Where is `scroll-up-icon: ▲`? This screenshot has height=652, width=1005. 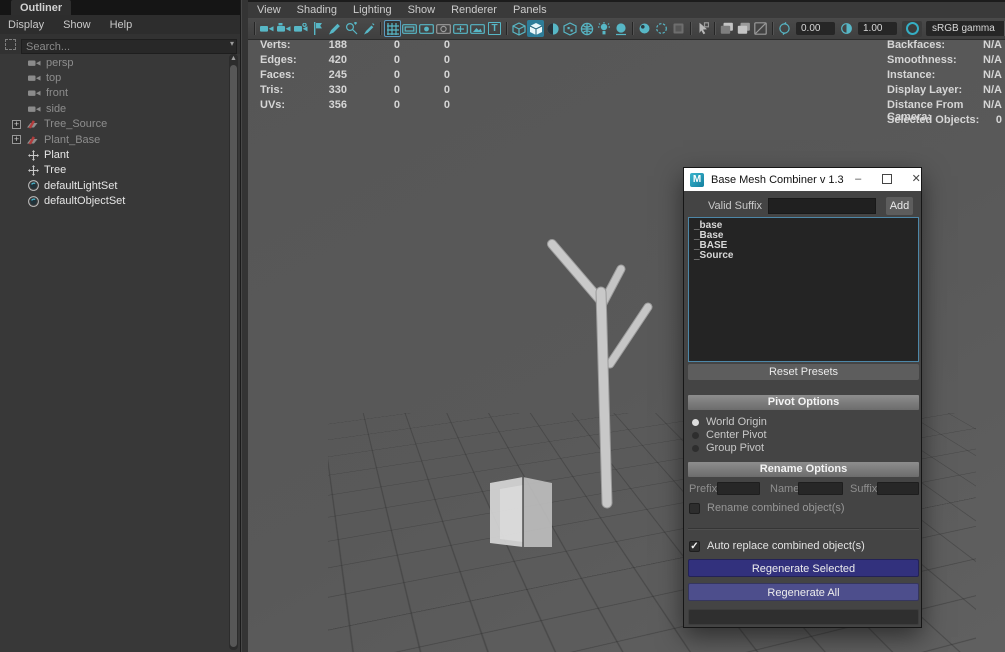 scroll-up-icon: ▲ is located at coordinates (233, 59).